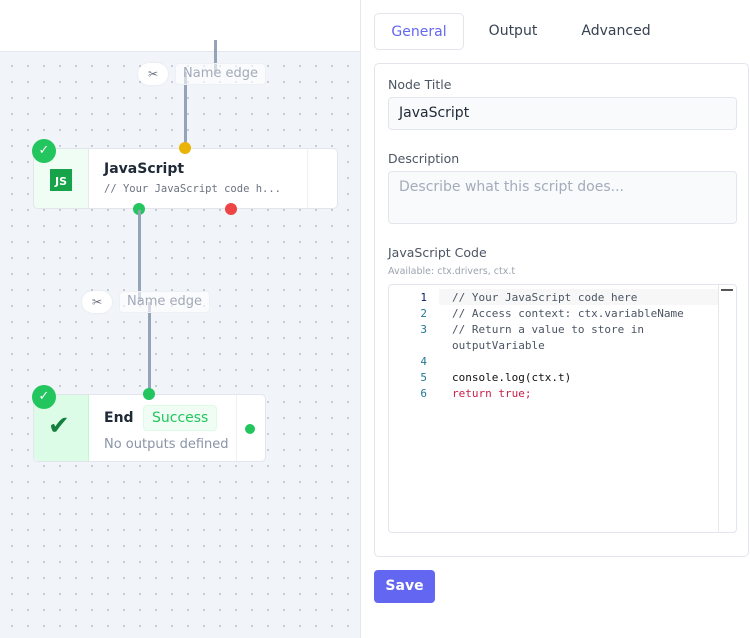 The height and width of the screenshot is (638, 750). I want to click on line-number: 4, so click(423, 361).